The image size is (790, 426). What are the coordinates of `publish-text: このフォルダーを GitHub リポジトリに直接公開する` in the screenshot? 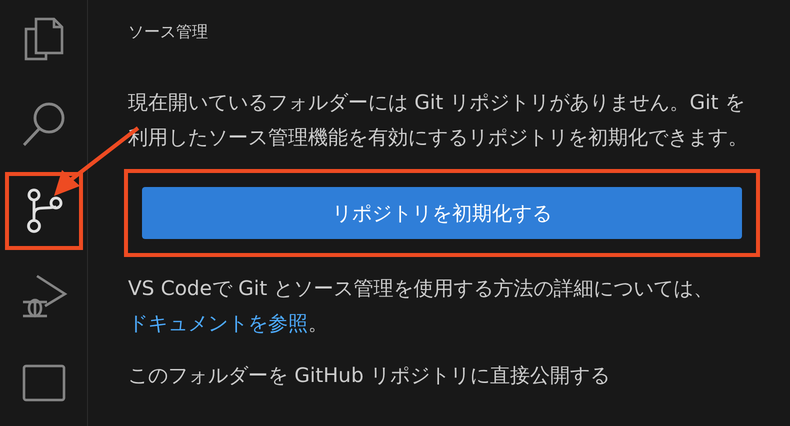 It's located at (370, 375).